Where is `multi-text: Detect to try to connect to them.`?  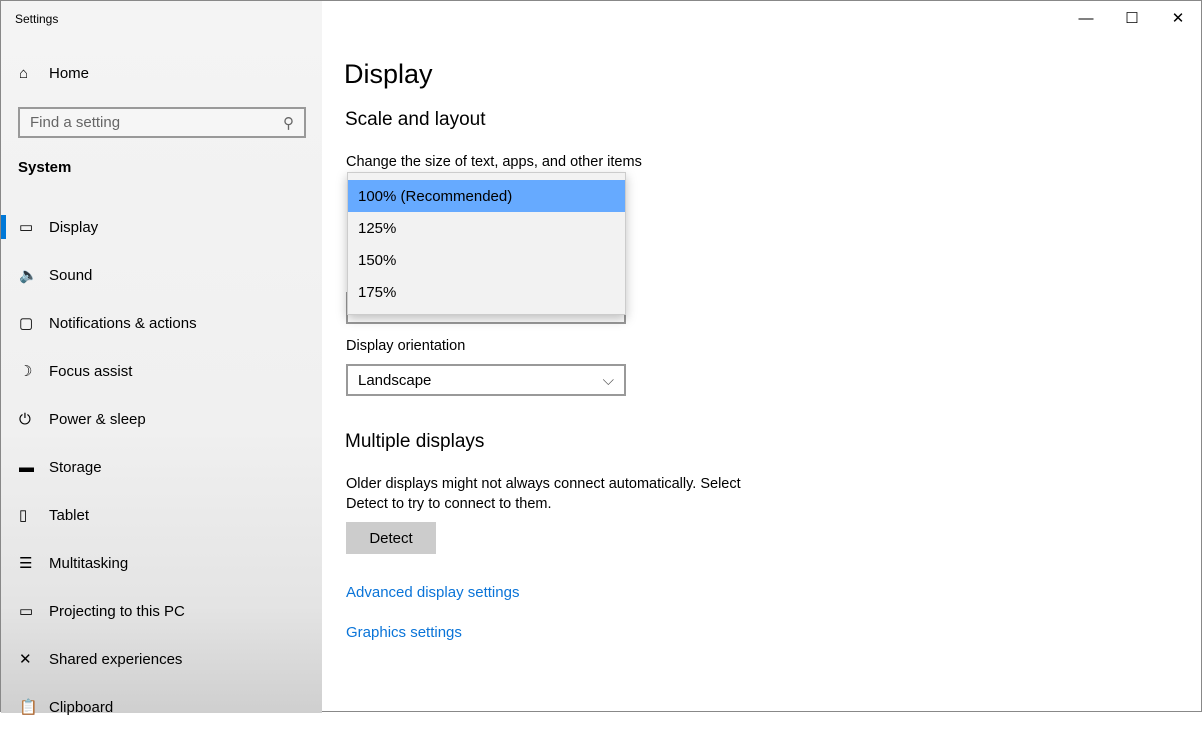
multi-text: Detect to try to connect to them. is located at coordinates (449, 504).